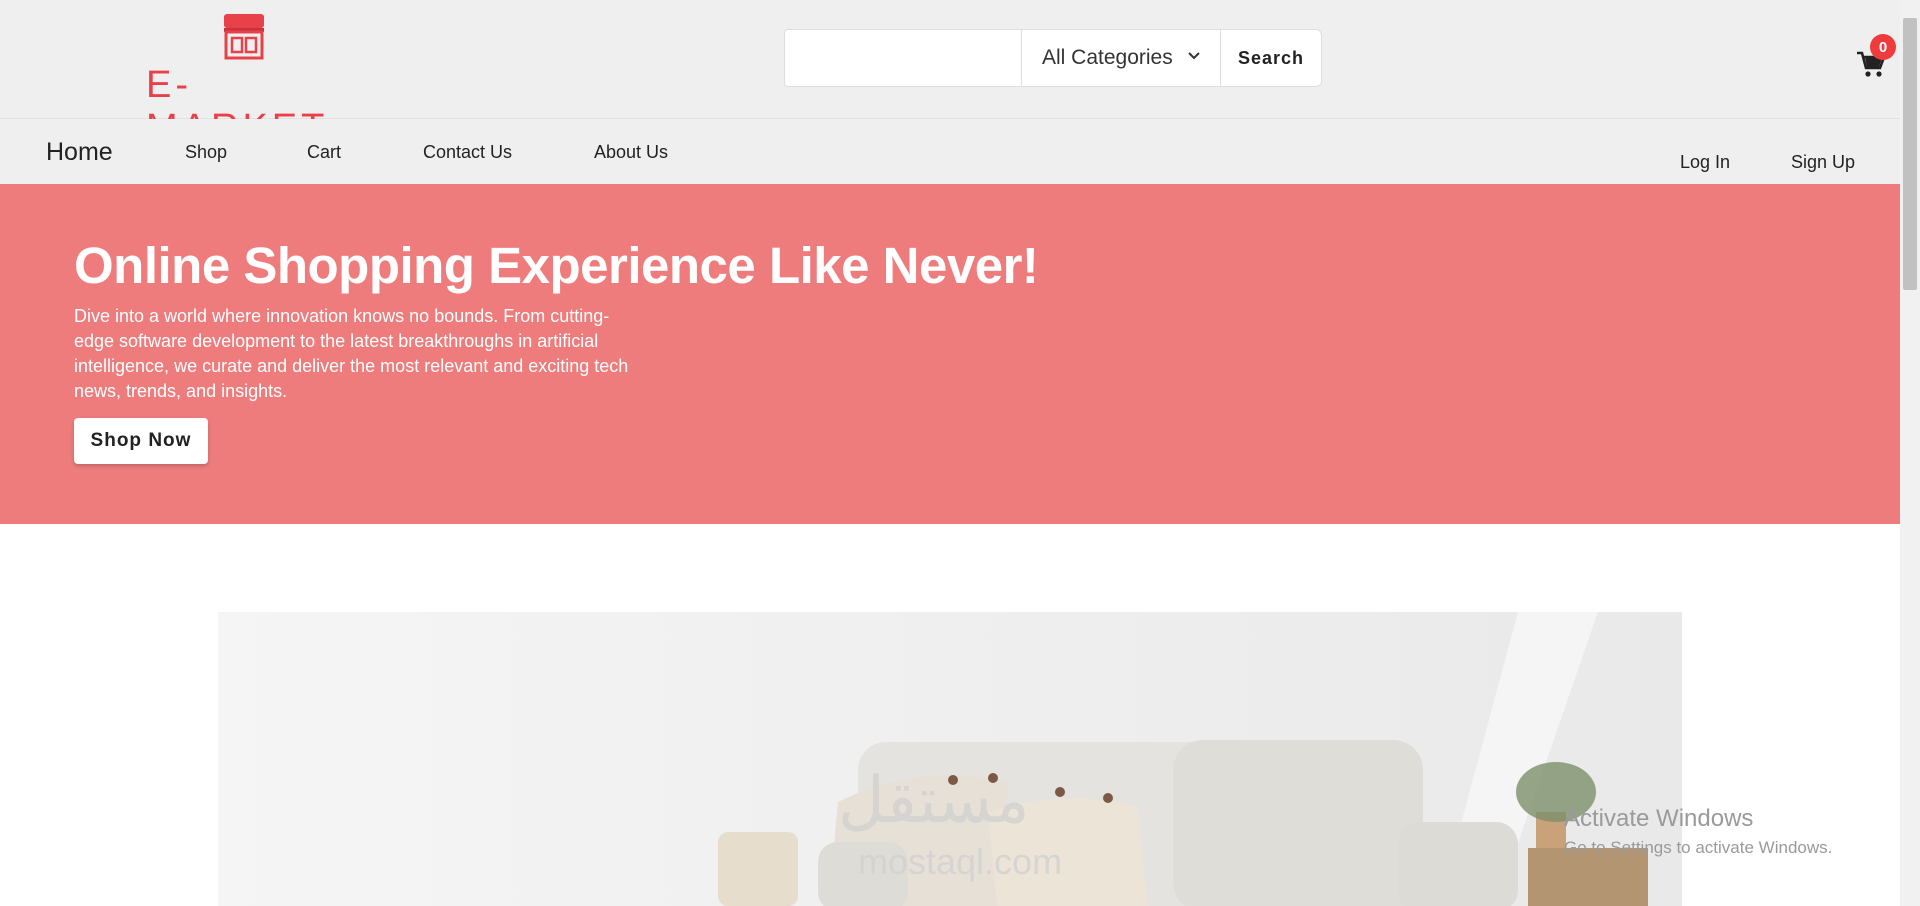 The width and height of the screenshot is (1920, 906). I want to click on search-button: Search, so click(1271, 58).